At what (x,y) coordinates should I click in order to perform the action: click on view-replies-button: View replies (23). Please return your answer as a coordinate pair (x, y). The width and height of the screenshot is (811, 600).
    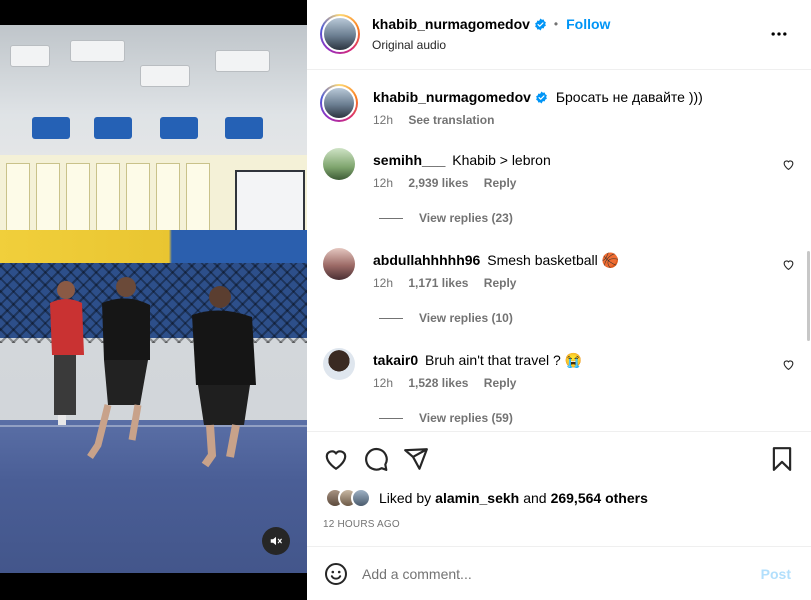
    Looking at the image, I should click on (446, 218).